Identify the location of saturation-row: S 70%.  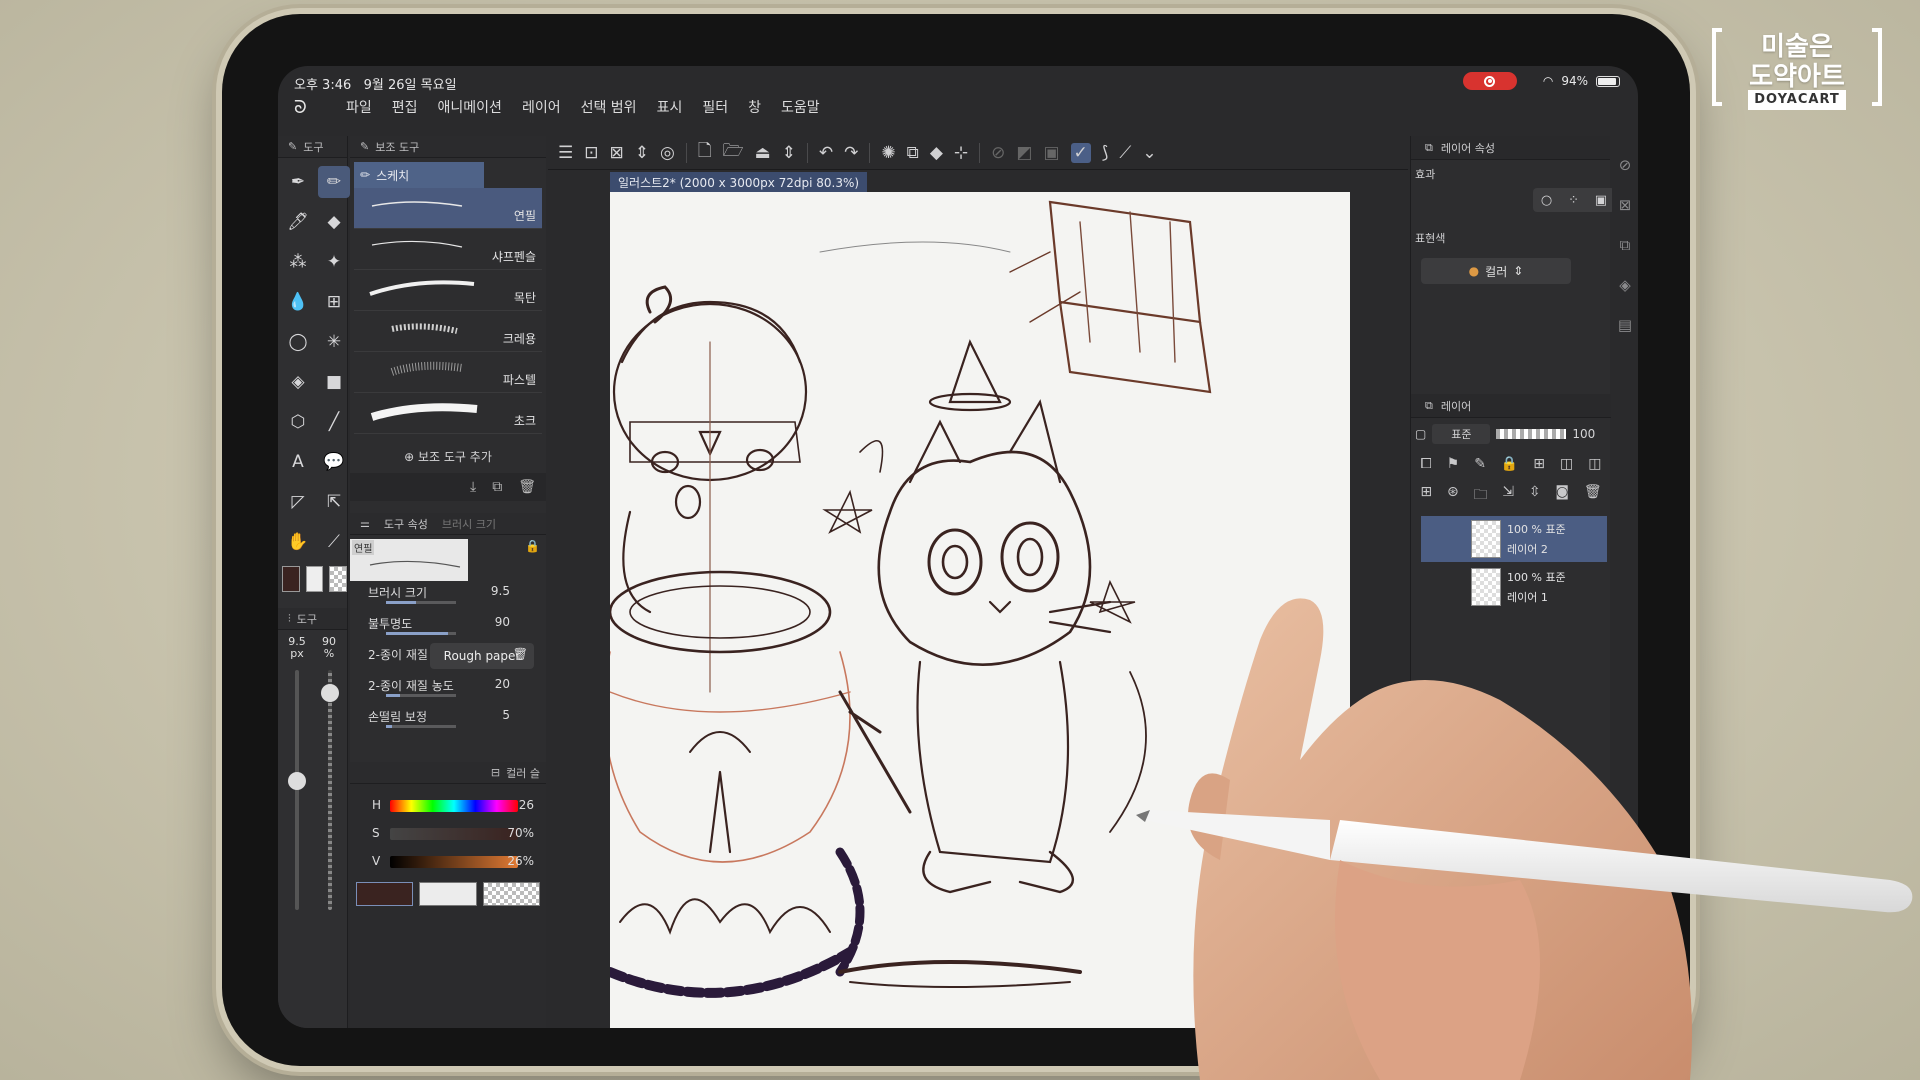
(448, 834).